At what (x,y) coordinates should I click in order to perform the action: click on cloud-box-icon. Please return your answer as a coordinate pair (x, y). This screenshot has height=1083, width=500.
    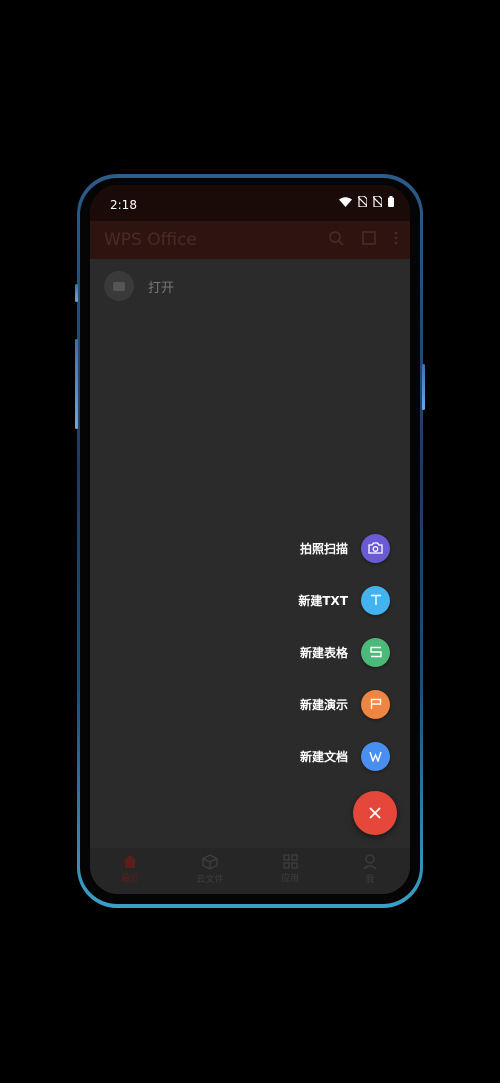
    Looking at the image, I should click on (210, 862).